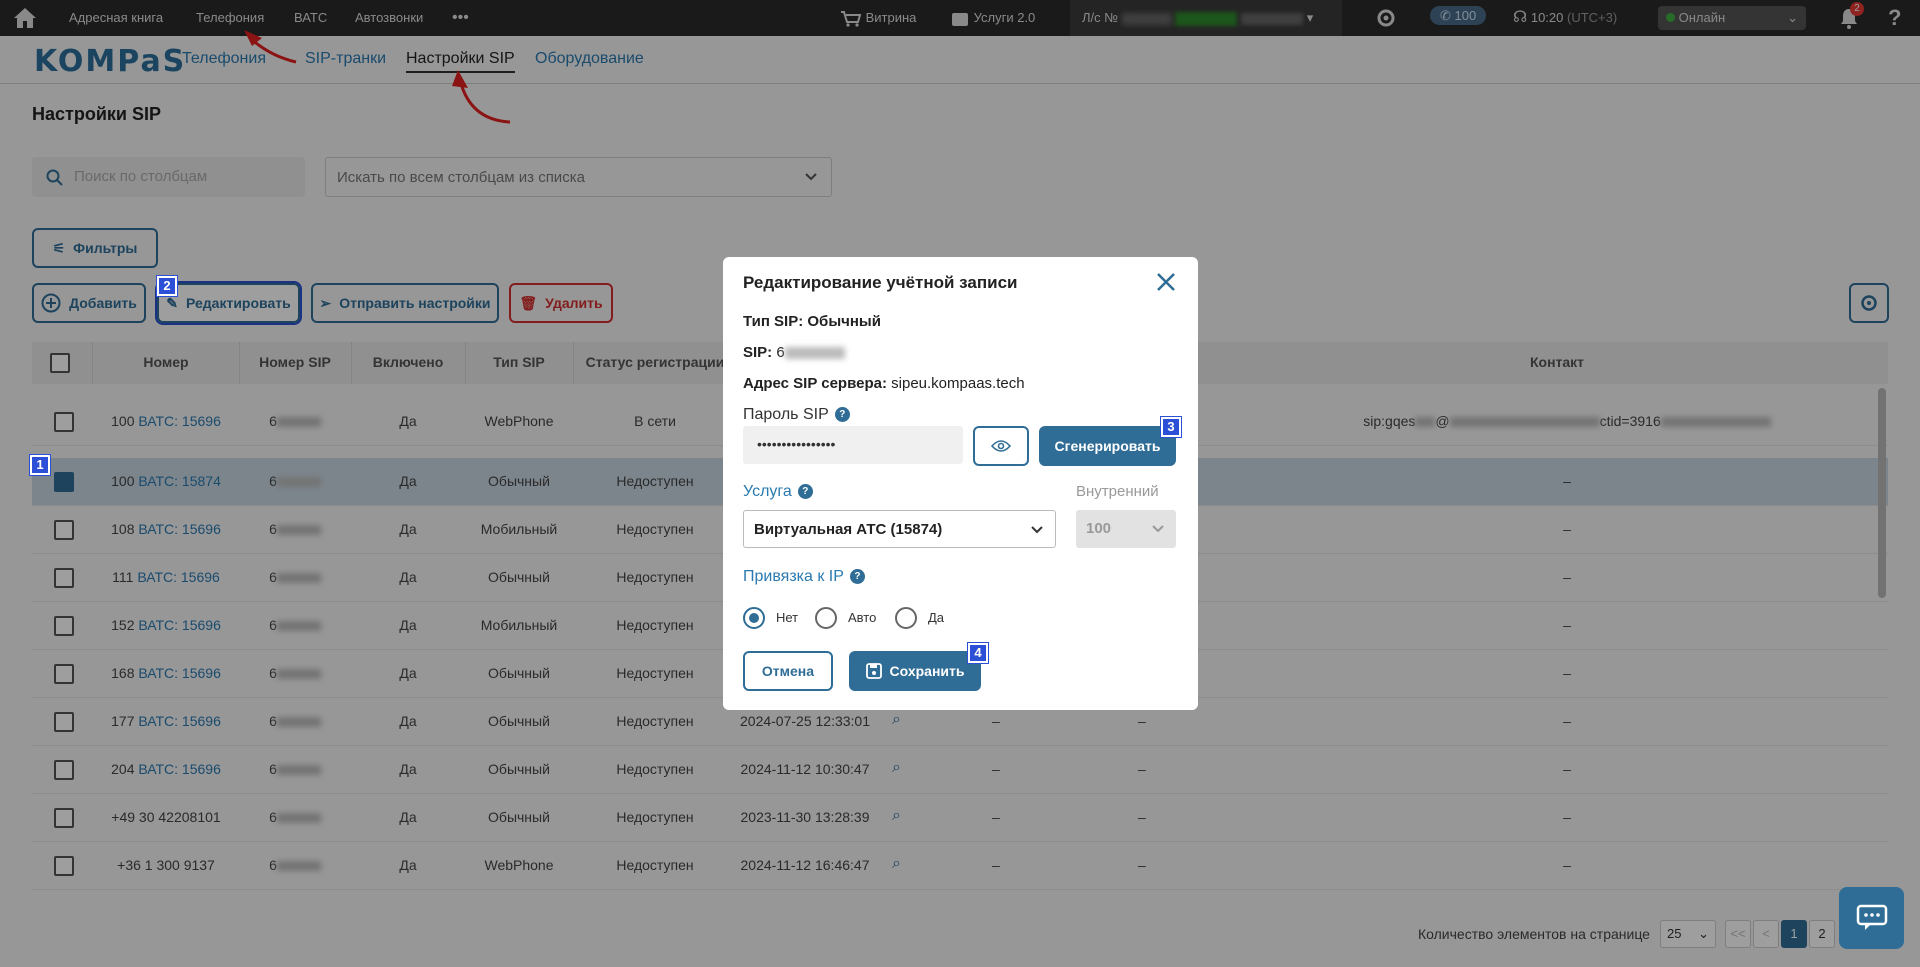 This screenshot has width=1920, height=967. What do you see at coordinates (1117, 491) in the screenshot?
I see `internal-label: Внутренний` at bounding box center [1117, 491].